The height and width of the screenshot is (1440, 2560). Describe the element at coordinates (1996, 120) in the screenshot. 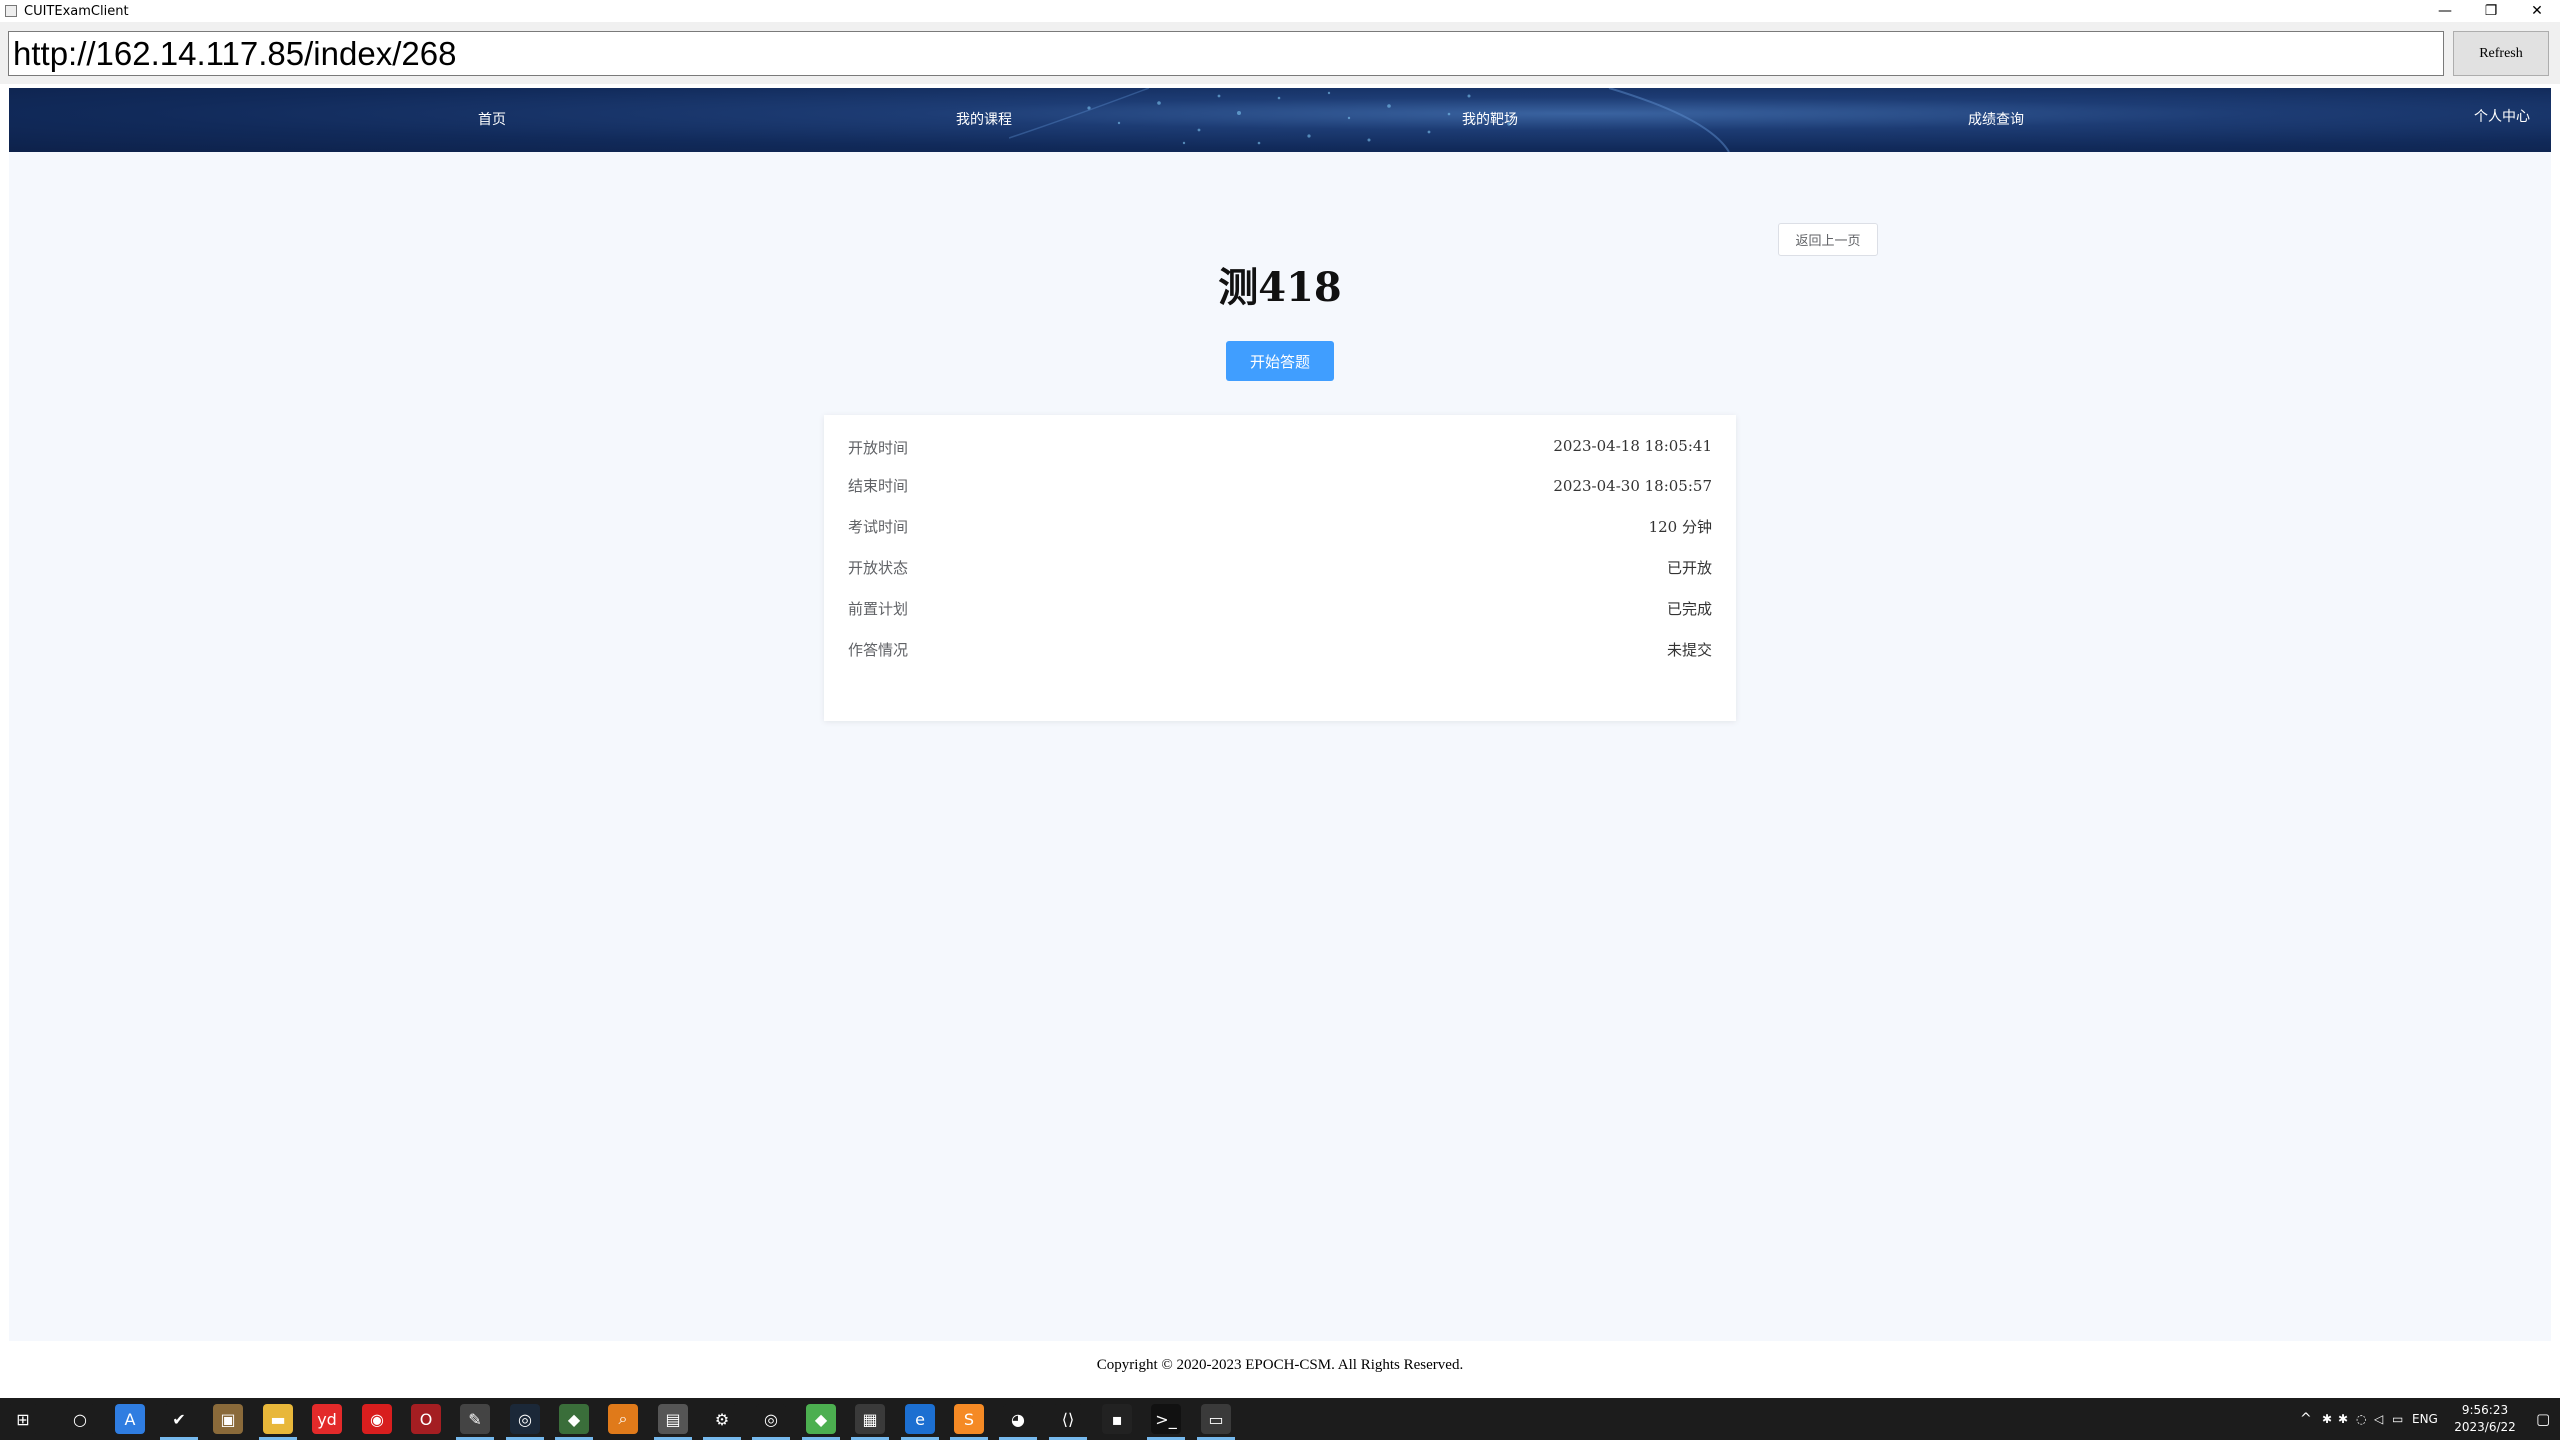

I see `nav-item-grades: 成绩查询` at that location.